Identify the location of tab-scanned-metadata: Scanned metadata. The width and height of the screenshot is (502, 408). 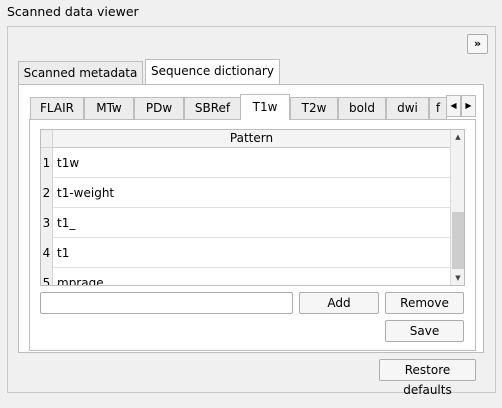
(80, 73).